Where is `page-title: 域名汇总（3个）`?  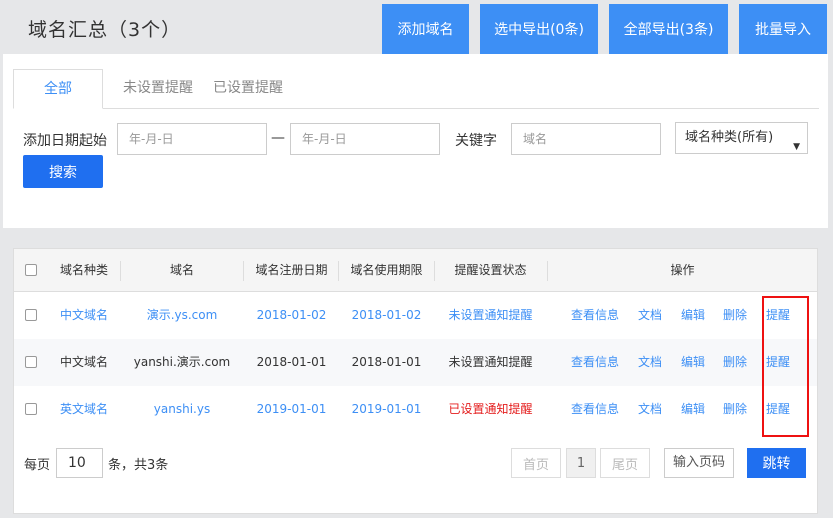
page-title: 域名汇总（3个） is located at coordinates (105, 30).